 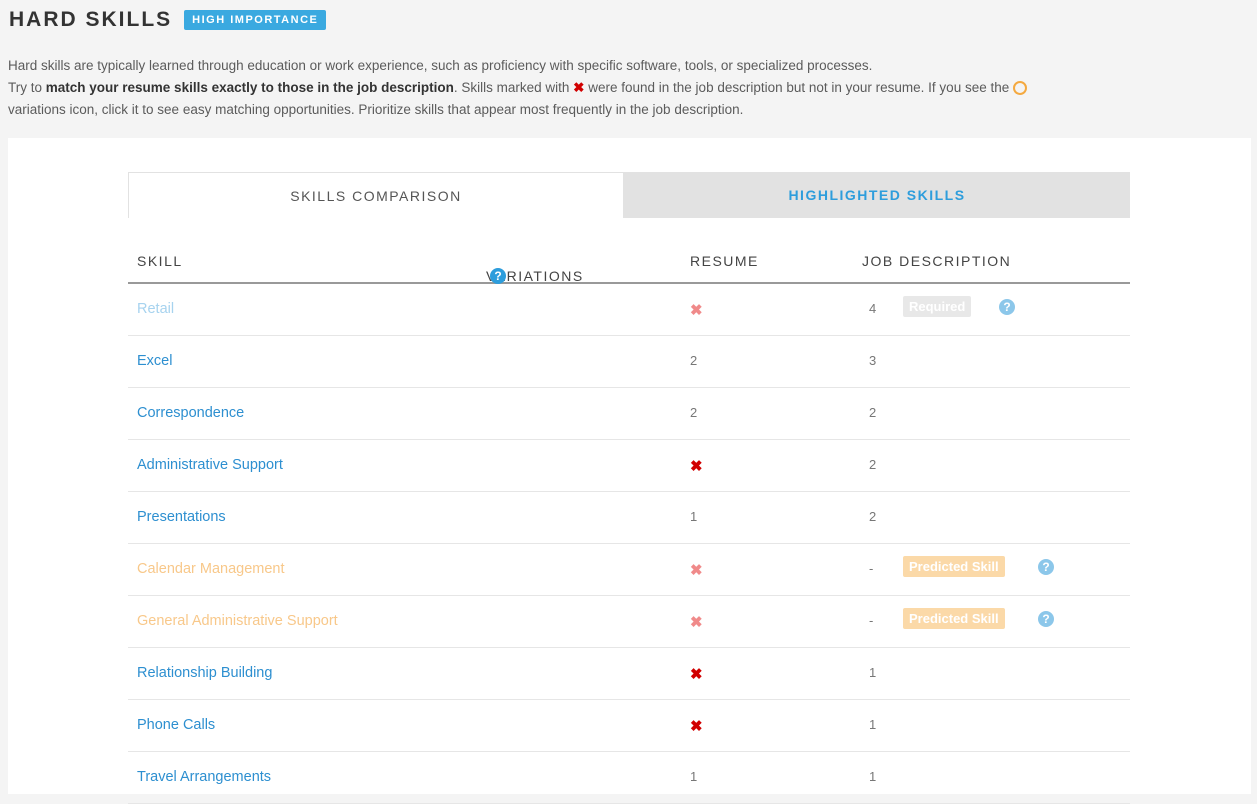 I want to click on table-row: Phone Calls ✖ 1, so click(x=629, y=726).